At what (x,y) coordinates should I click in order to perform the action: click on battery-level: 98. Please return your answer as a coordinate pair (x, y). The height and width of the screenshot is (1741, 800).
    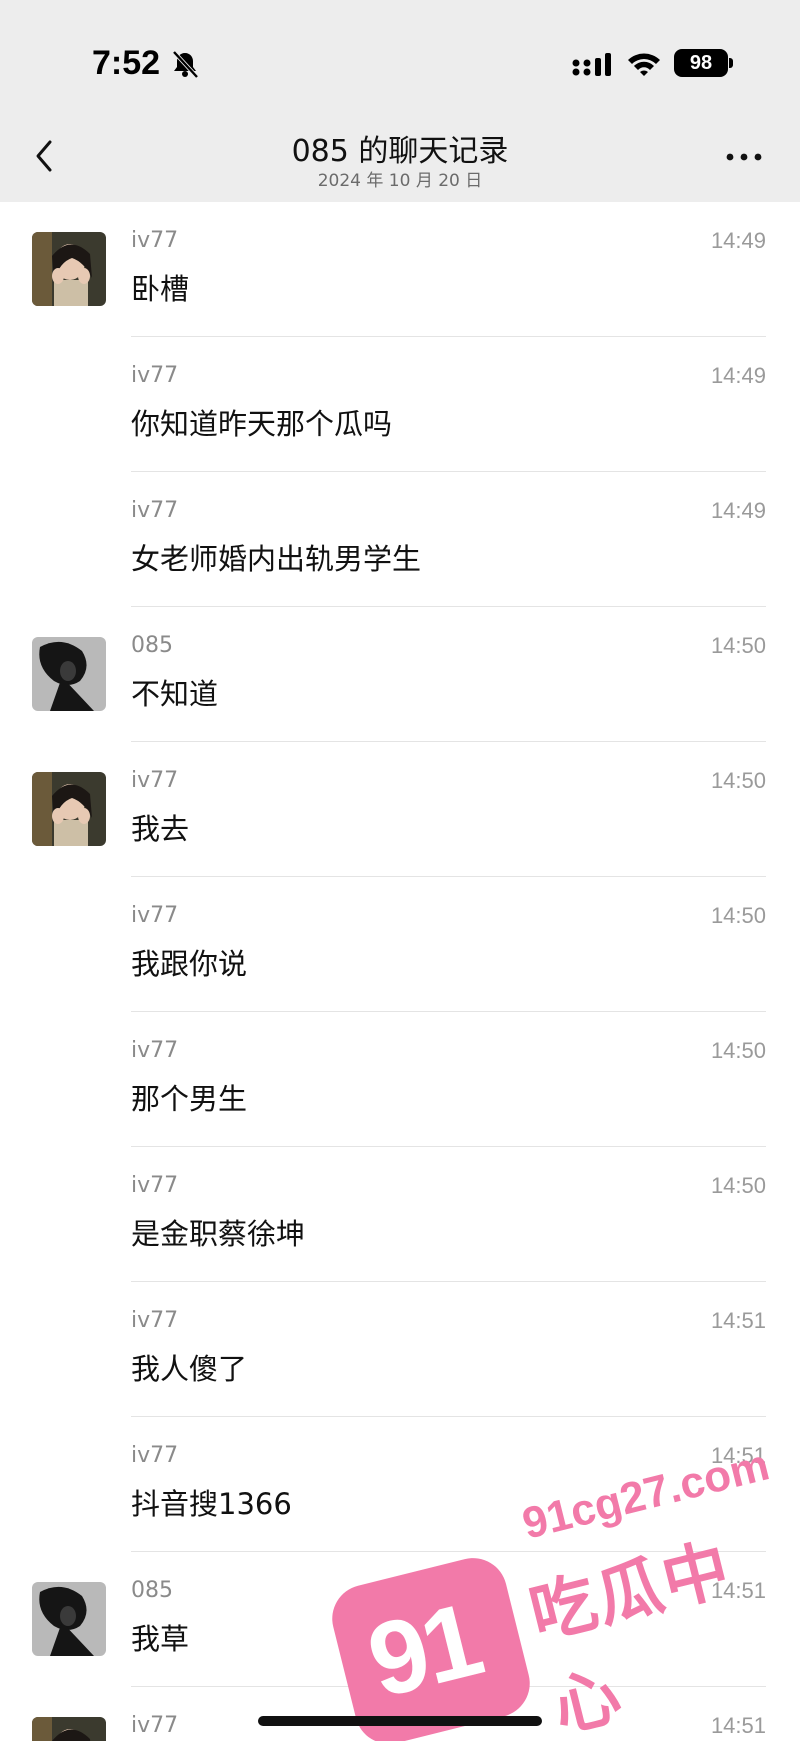
    Looking at the image, I should click on (701, 62).